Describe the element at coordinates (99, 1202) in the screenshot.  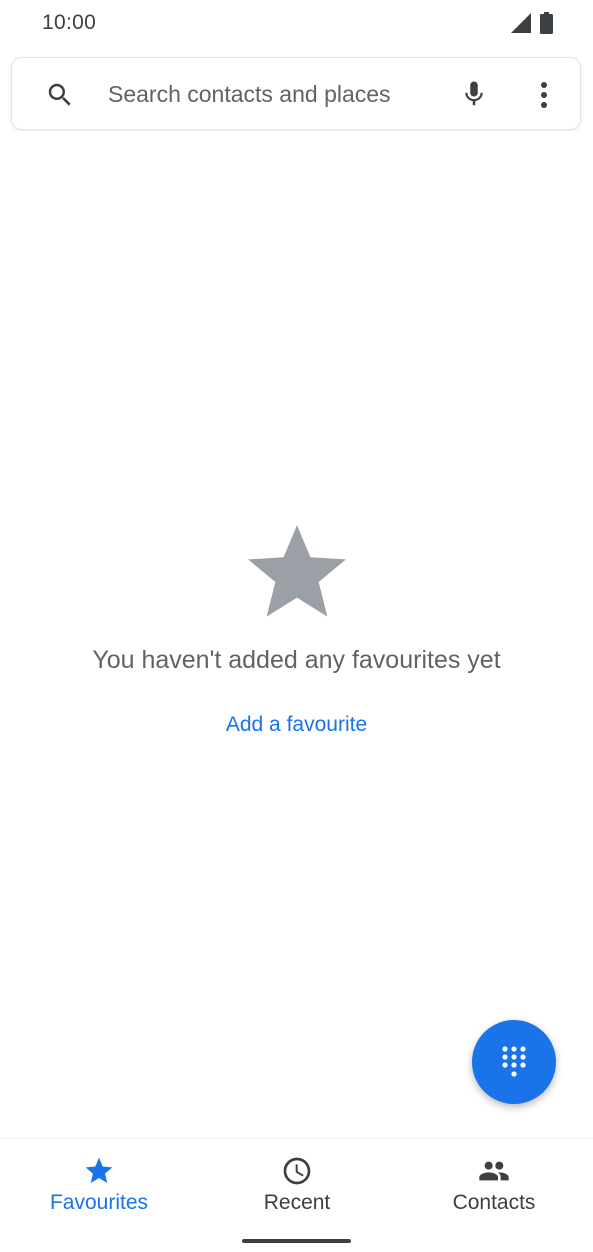
I see `tab-label: Favourites` at that location.